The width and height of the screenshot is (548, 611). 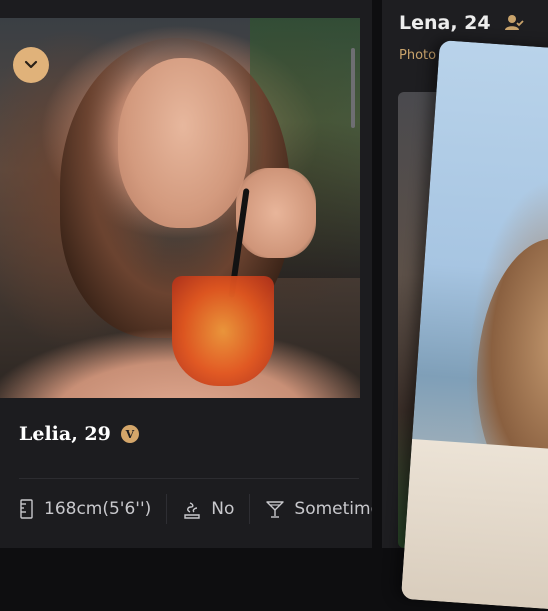 I want to click on photo-face, so click(x=183, y=143).